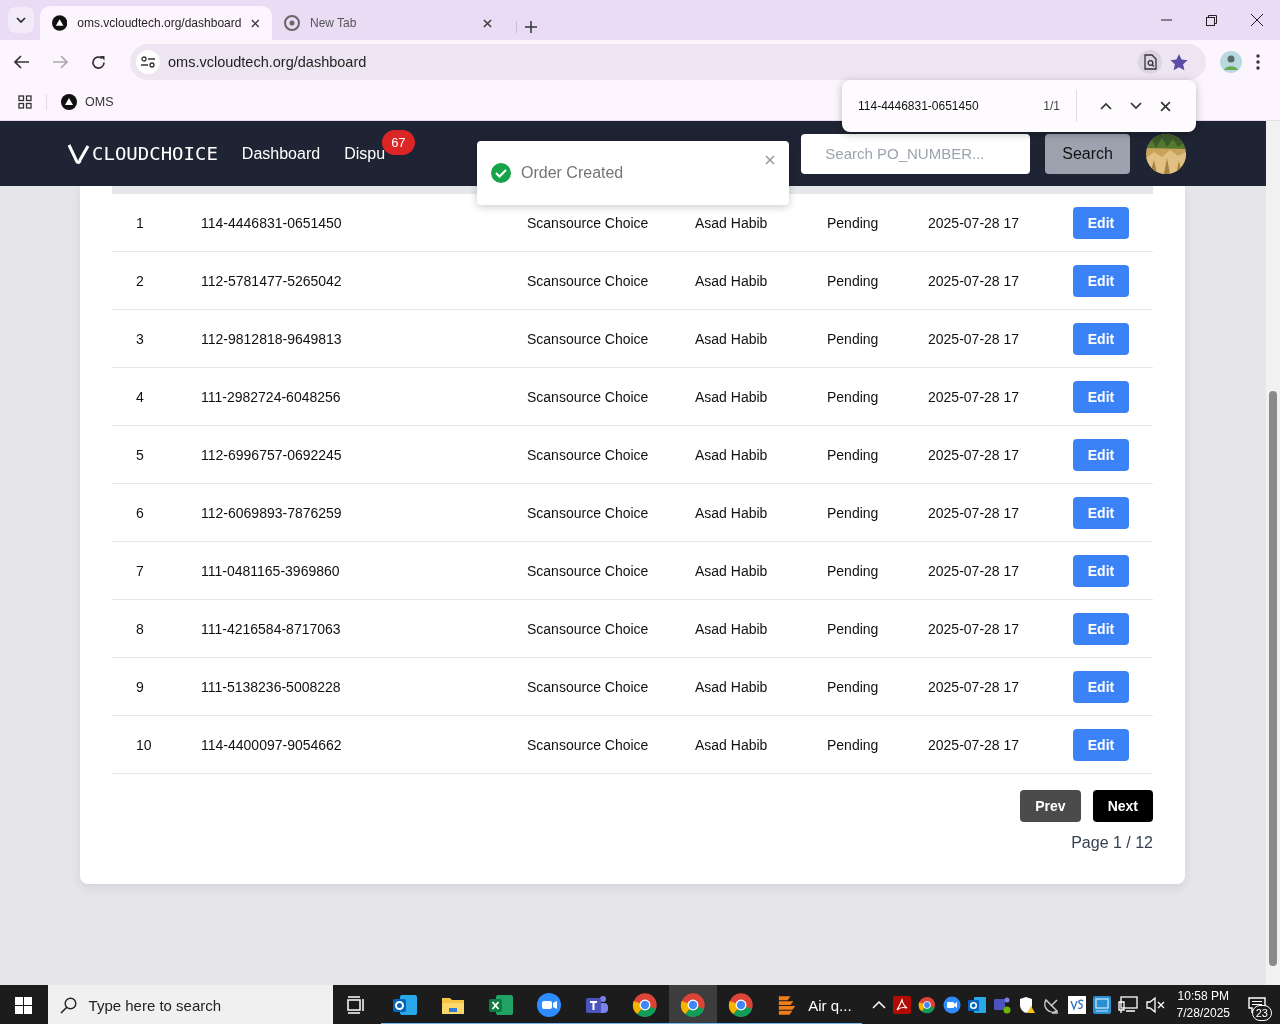 This screenshot has width=1280, height=1024. I want to click on row-number: 8, so click(140, 628).